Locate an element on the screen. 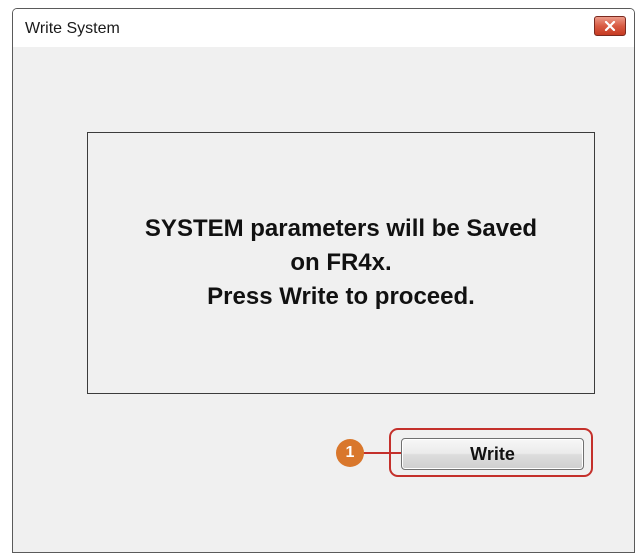  window-title: Write System is located at coordinates (72, 28).